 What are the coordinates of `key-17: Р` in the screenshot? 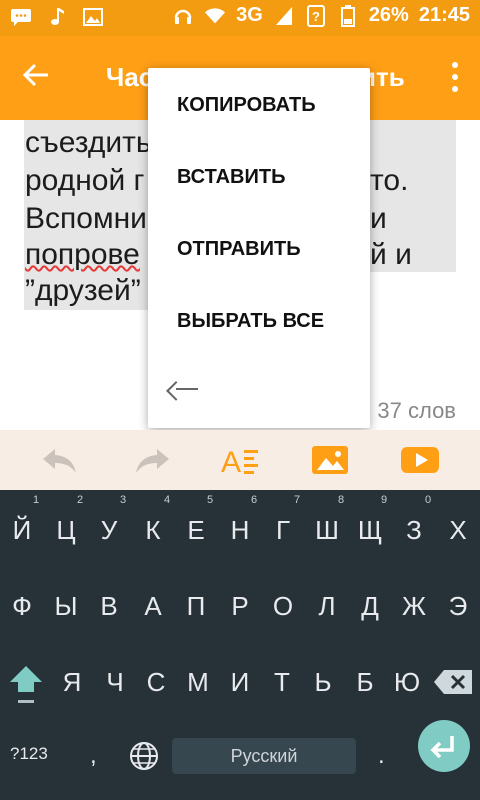 It's located at (240, 606).